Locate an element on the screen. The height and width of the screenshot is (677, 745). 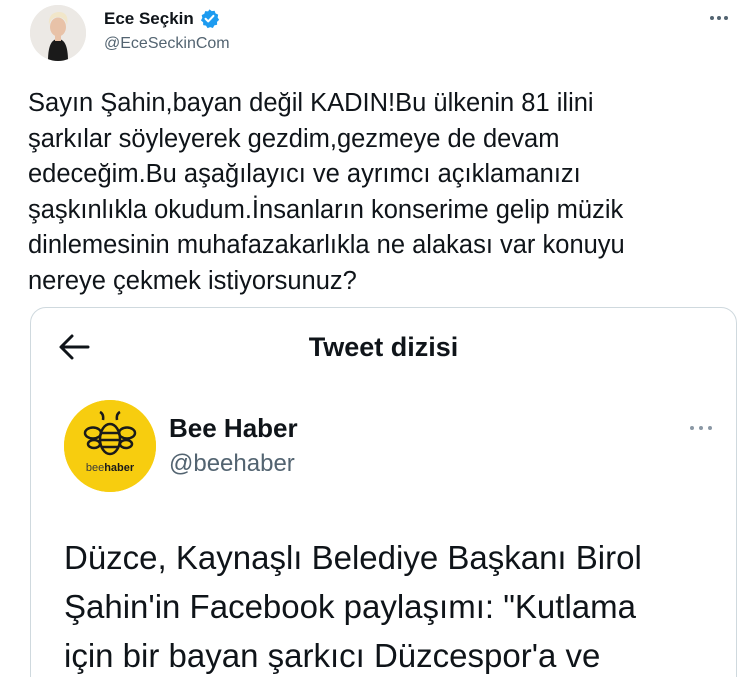
user-handle: @EceSeckinCom is located at coordinates (167, 44).